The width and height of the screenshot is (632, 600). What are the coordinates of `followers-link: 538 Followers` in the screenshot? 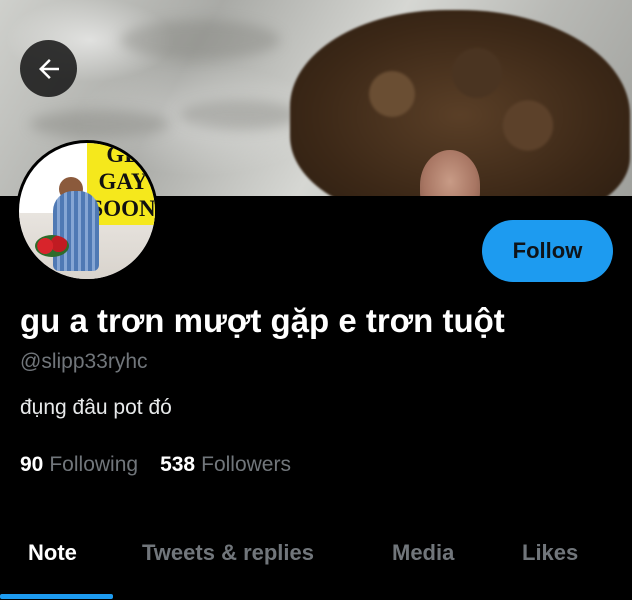 It's located at (225, 465).